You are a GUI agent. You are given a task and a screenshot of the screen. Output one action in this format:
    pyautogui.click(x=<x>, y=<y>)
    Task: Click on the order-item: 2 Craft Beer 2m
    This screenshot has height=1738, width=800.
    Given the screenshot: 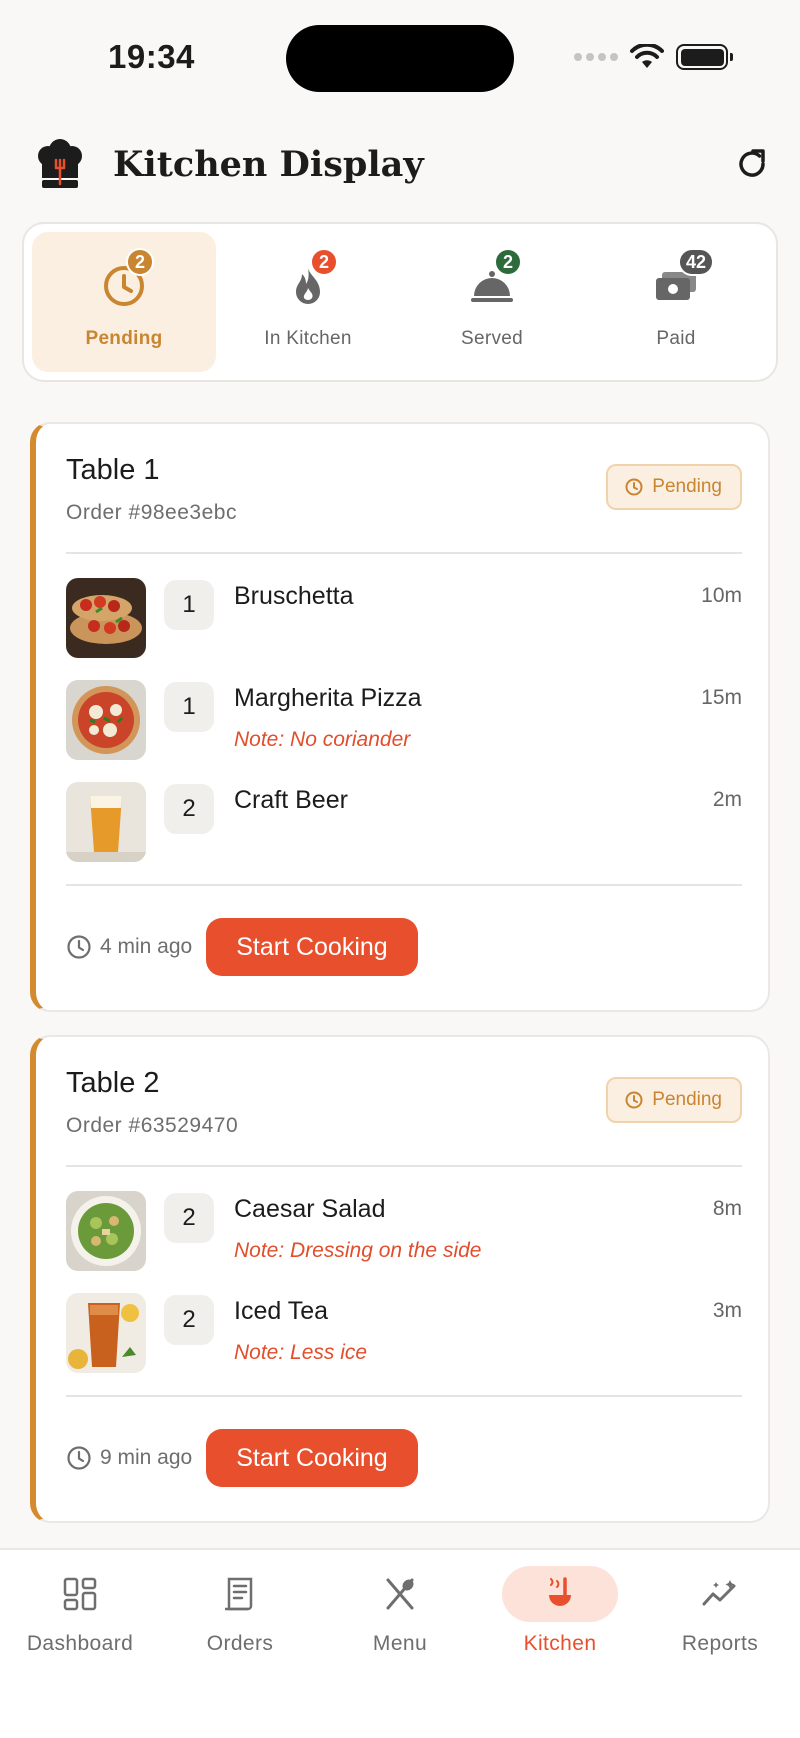 What is the action you would take?
    pyautogui.click(x=404, y=823)
    